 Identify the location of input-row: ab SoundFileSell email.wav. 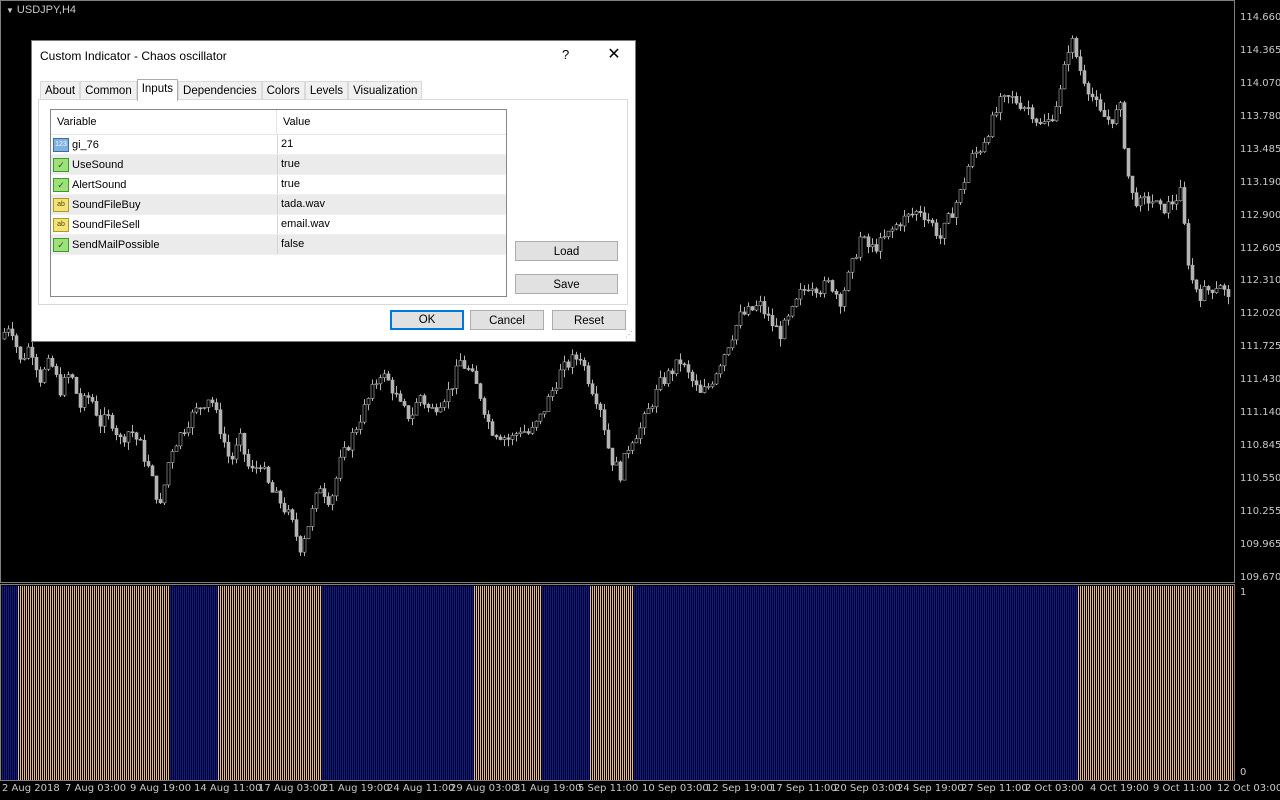
(278, 225).